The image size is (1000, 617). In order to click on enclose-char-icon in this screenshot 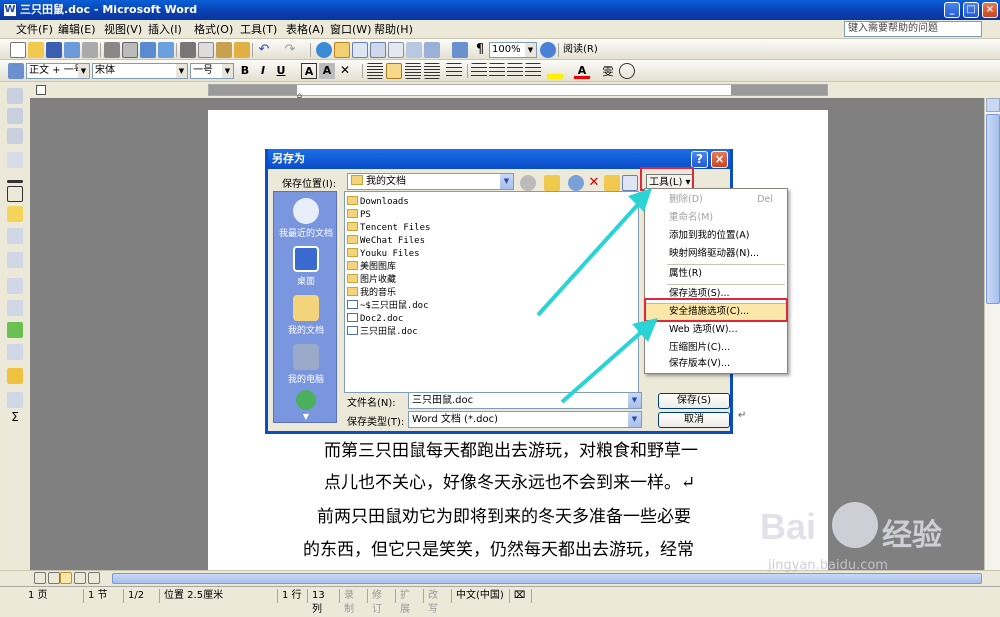, I will do `click(627, 71)`.